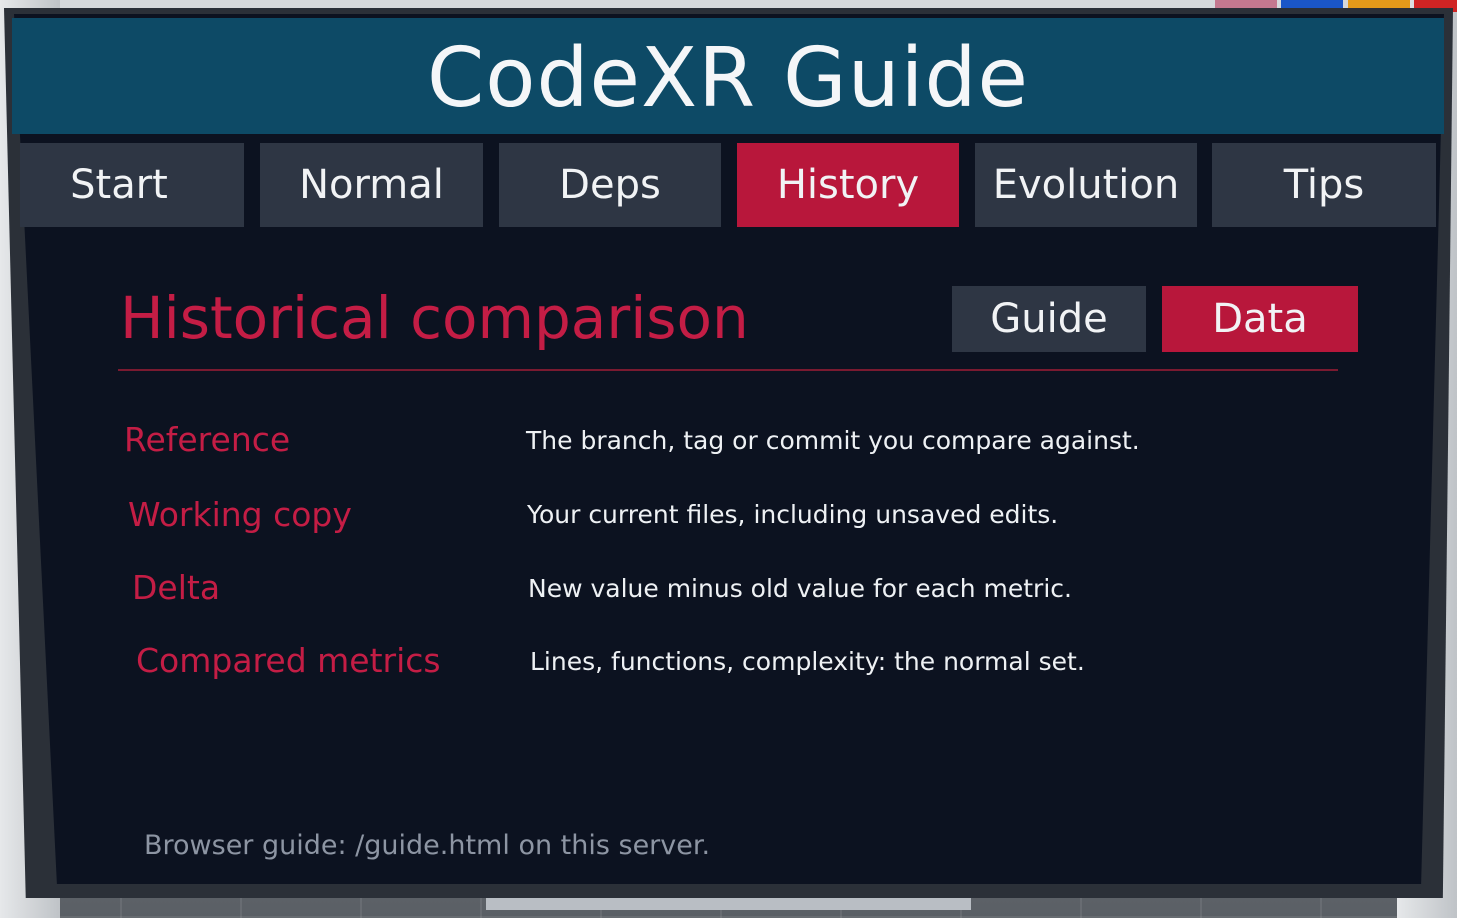 Image resolution: width=1457 pixels, height=918 pixels. What do you see at coordinates (207, 439) in the screenshot?
I see `definition-term: Reference` at bounding box center [207, 439].